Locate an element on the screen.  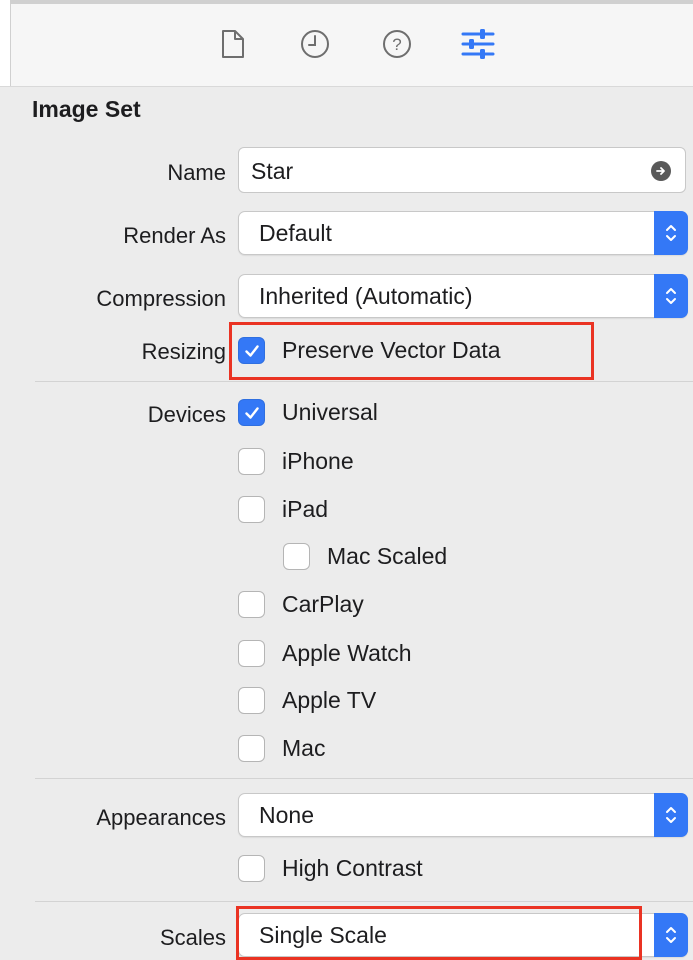
compression-popup: Inherited (Automatic) is located at coordinates (463, 296).